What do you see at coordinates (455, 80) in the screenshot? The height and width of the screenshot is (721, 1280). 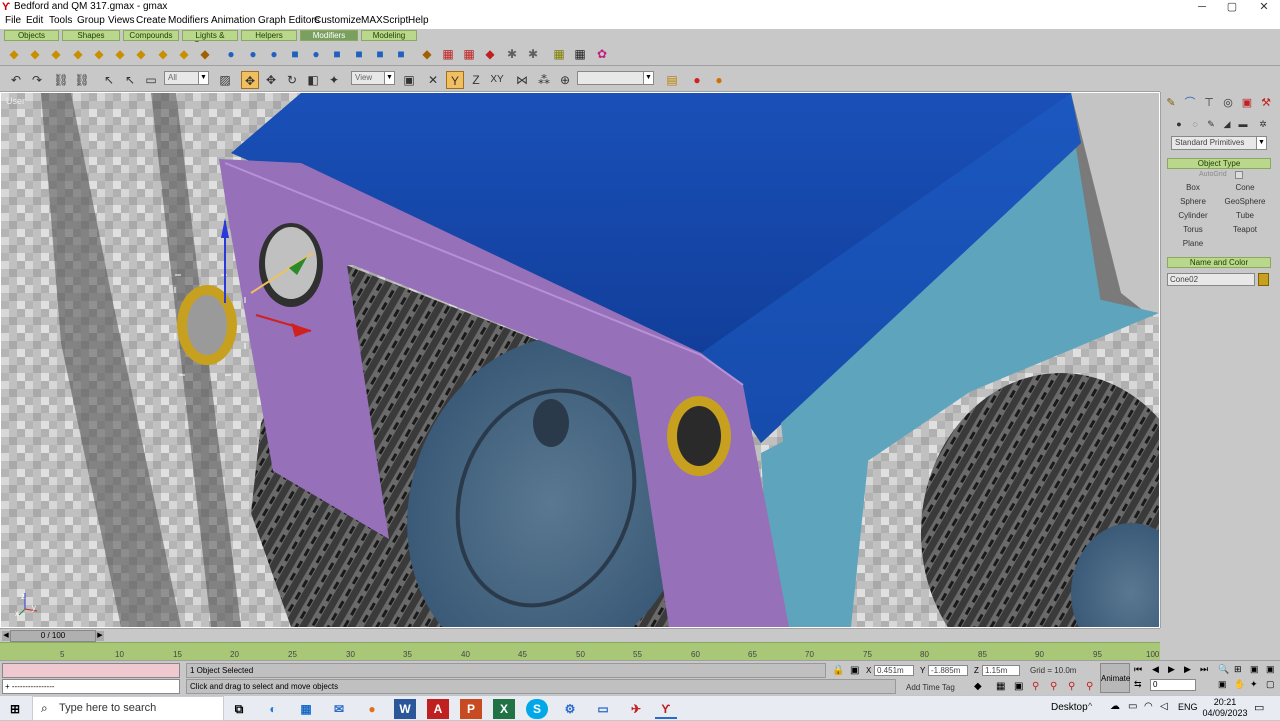 I see `restrict-y-icon: Y` at bounding box center [455, 80].